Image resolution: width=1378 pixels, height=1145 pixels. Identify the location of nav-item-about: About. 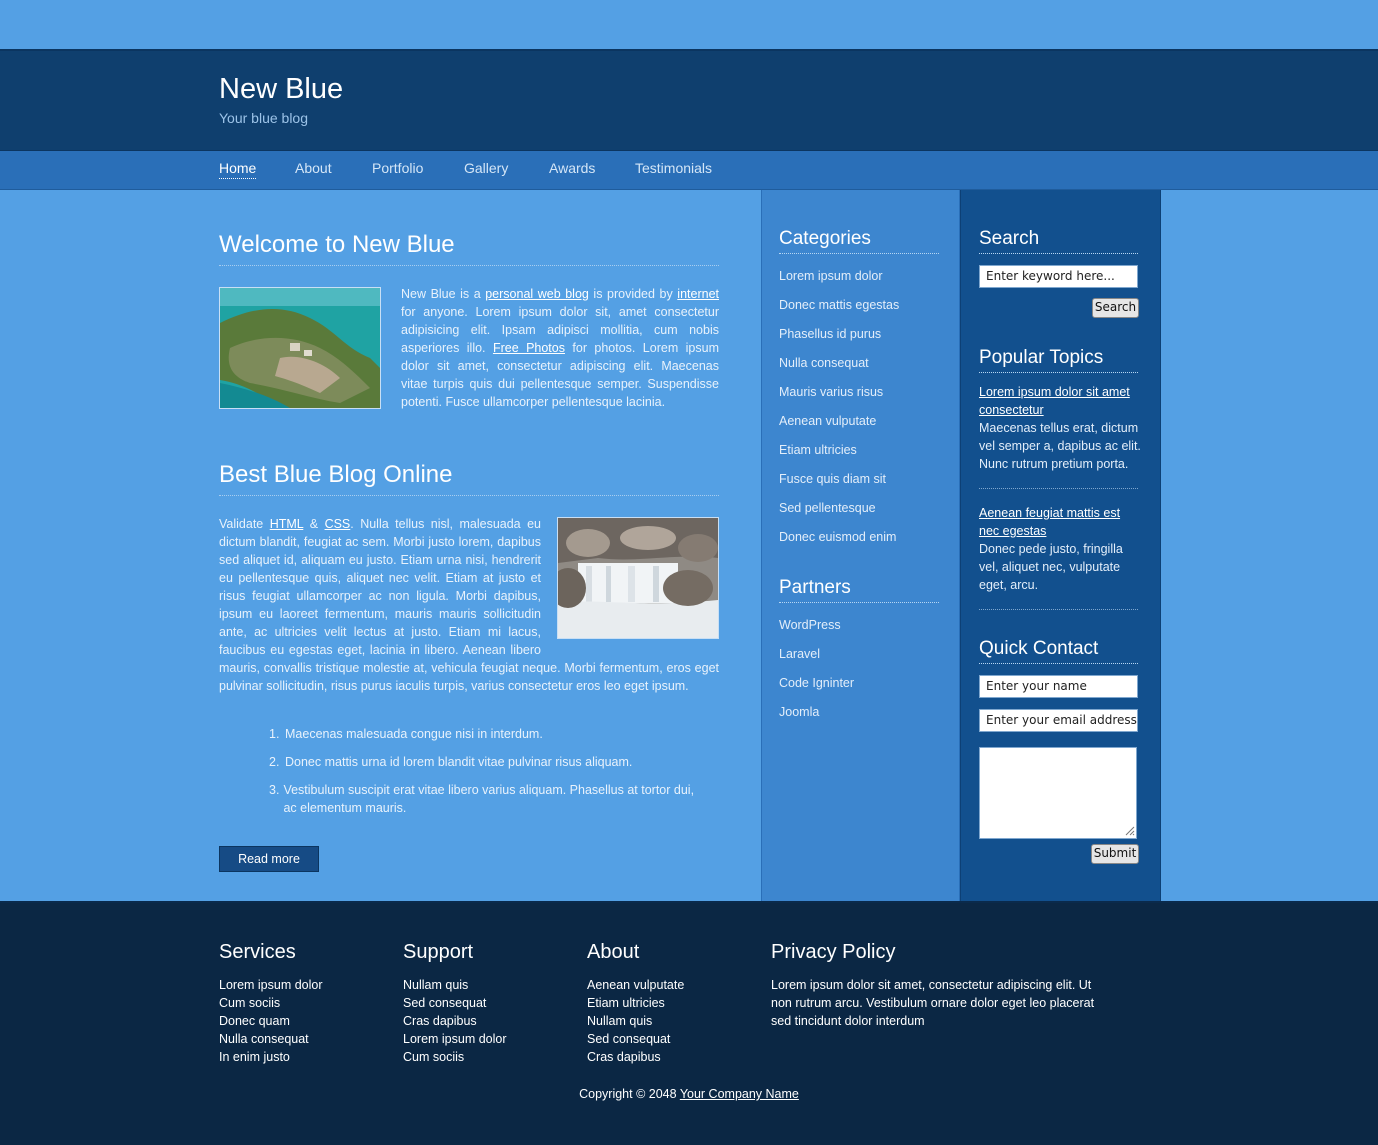
(313, 168).